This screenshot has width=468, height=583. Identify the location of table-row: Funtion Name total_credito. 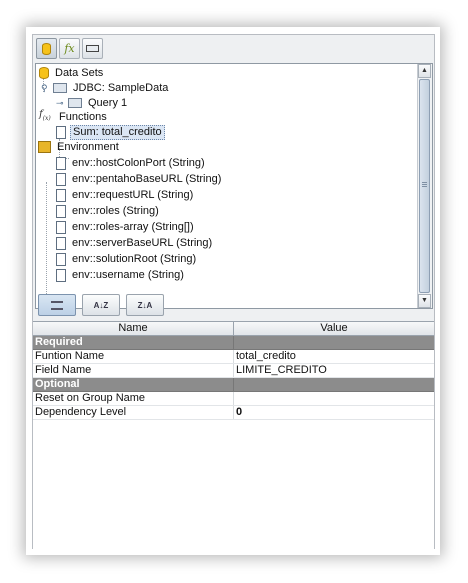
(233, 357).